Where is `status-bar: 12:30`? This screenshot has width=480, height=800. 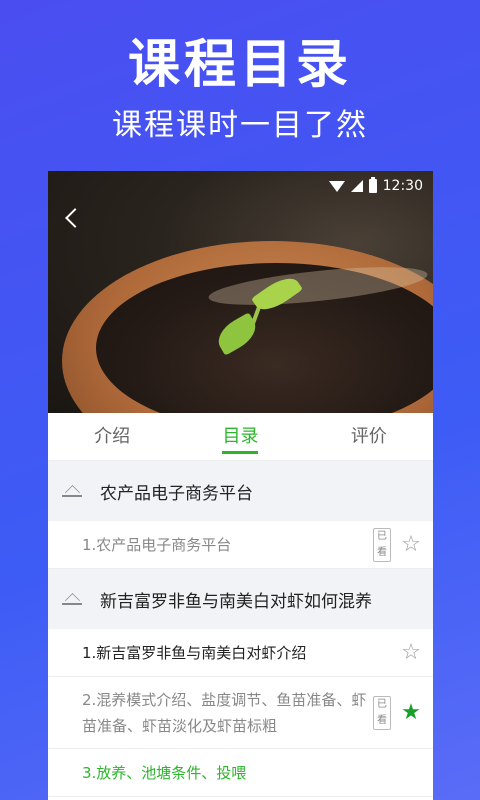
status-bar: 12:30 is located at coordinates (375, 186).